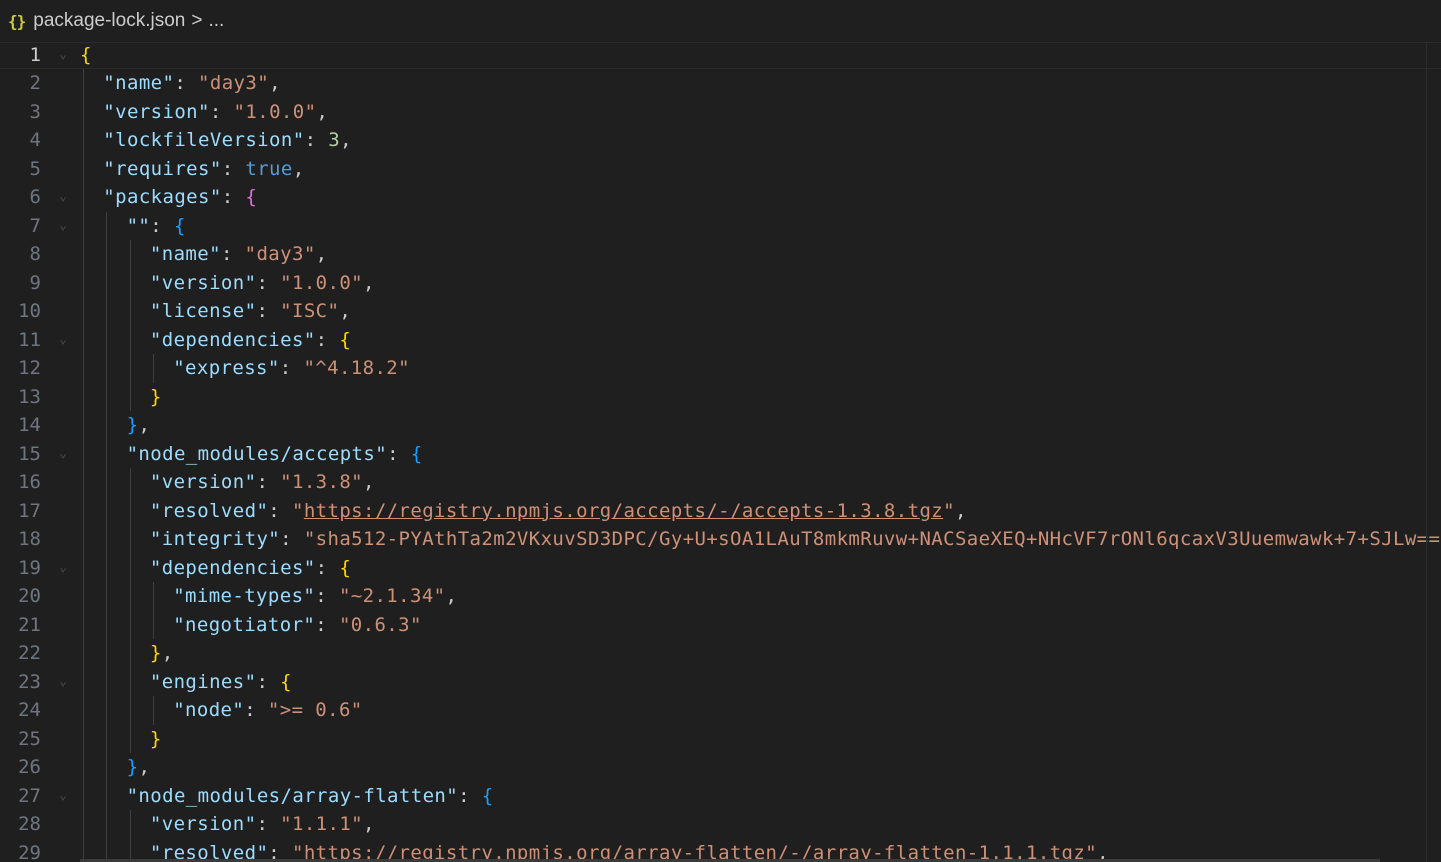 This screenshot has width=1441, height=862. What do you see at coordinates (29, 453) in the screenshot?
I see `line-number: 15` at bounding box center [29, 453].